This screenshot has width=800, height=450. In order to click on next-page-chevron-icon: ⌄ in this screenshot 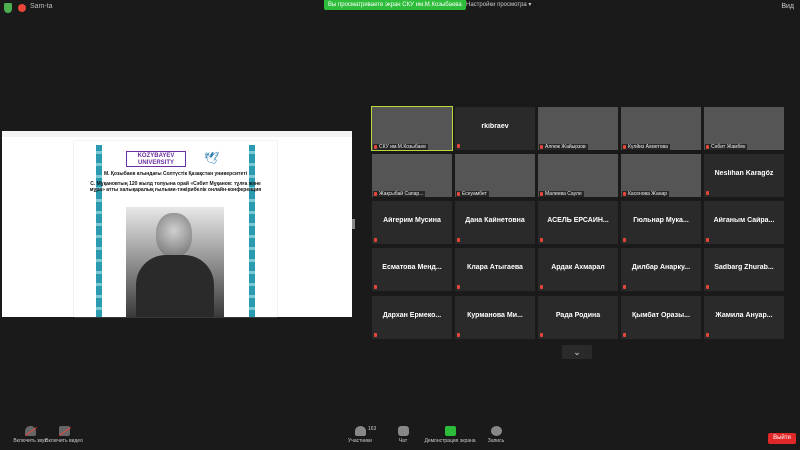, I will do `click(577, 352)`.